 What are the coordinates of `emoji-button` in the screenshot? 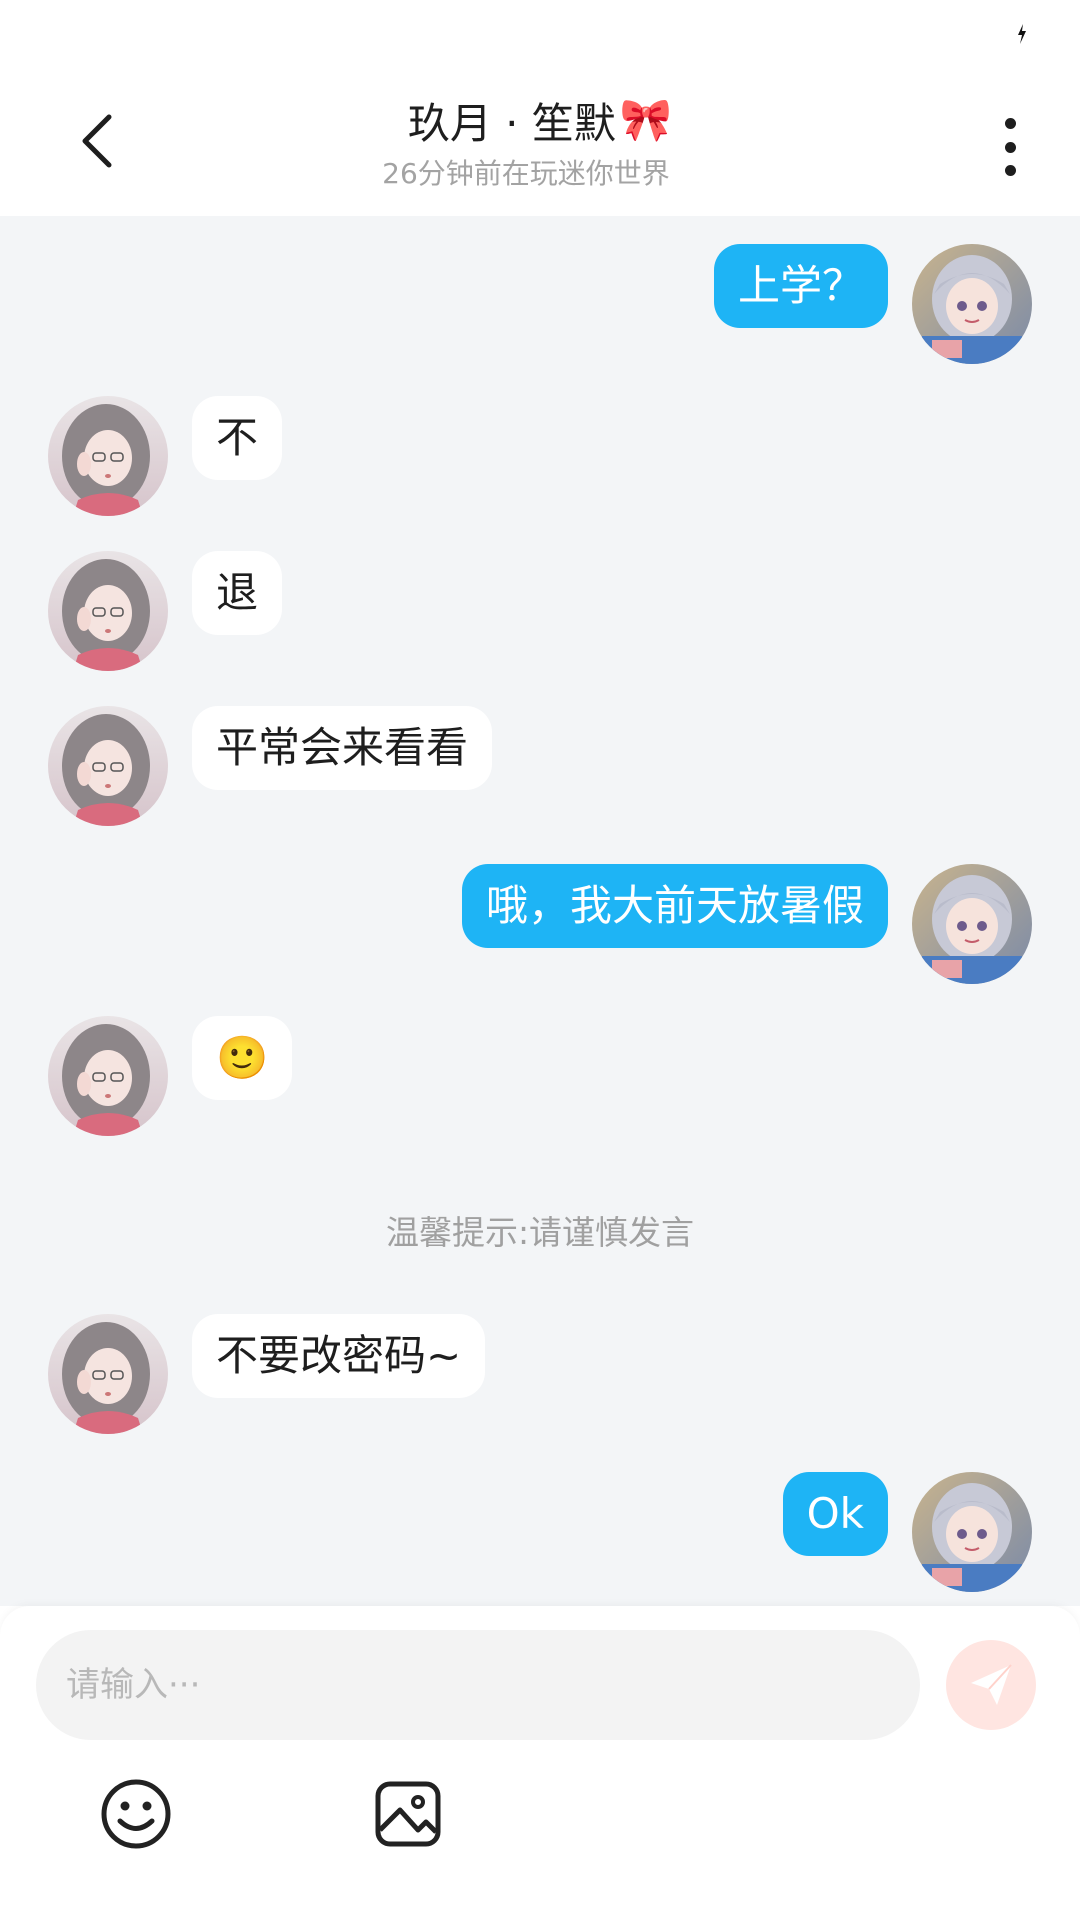 It's located at (136, 1814).